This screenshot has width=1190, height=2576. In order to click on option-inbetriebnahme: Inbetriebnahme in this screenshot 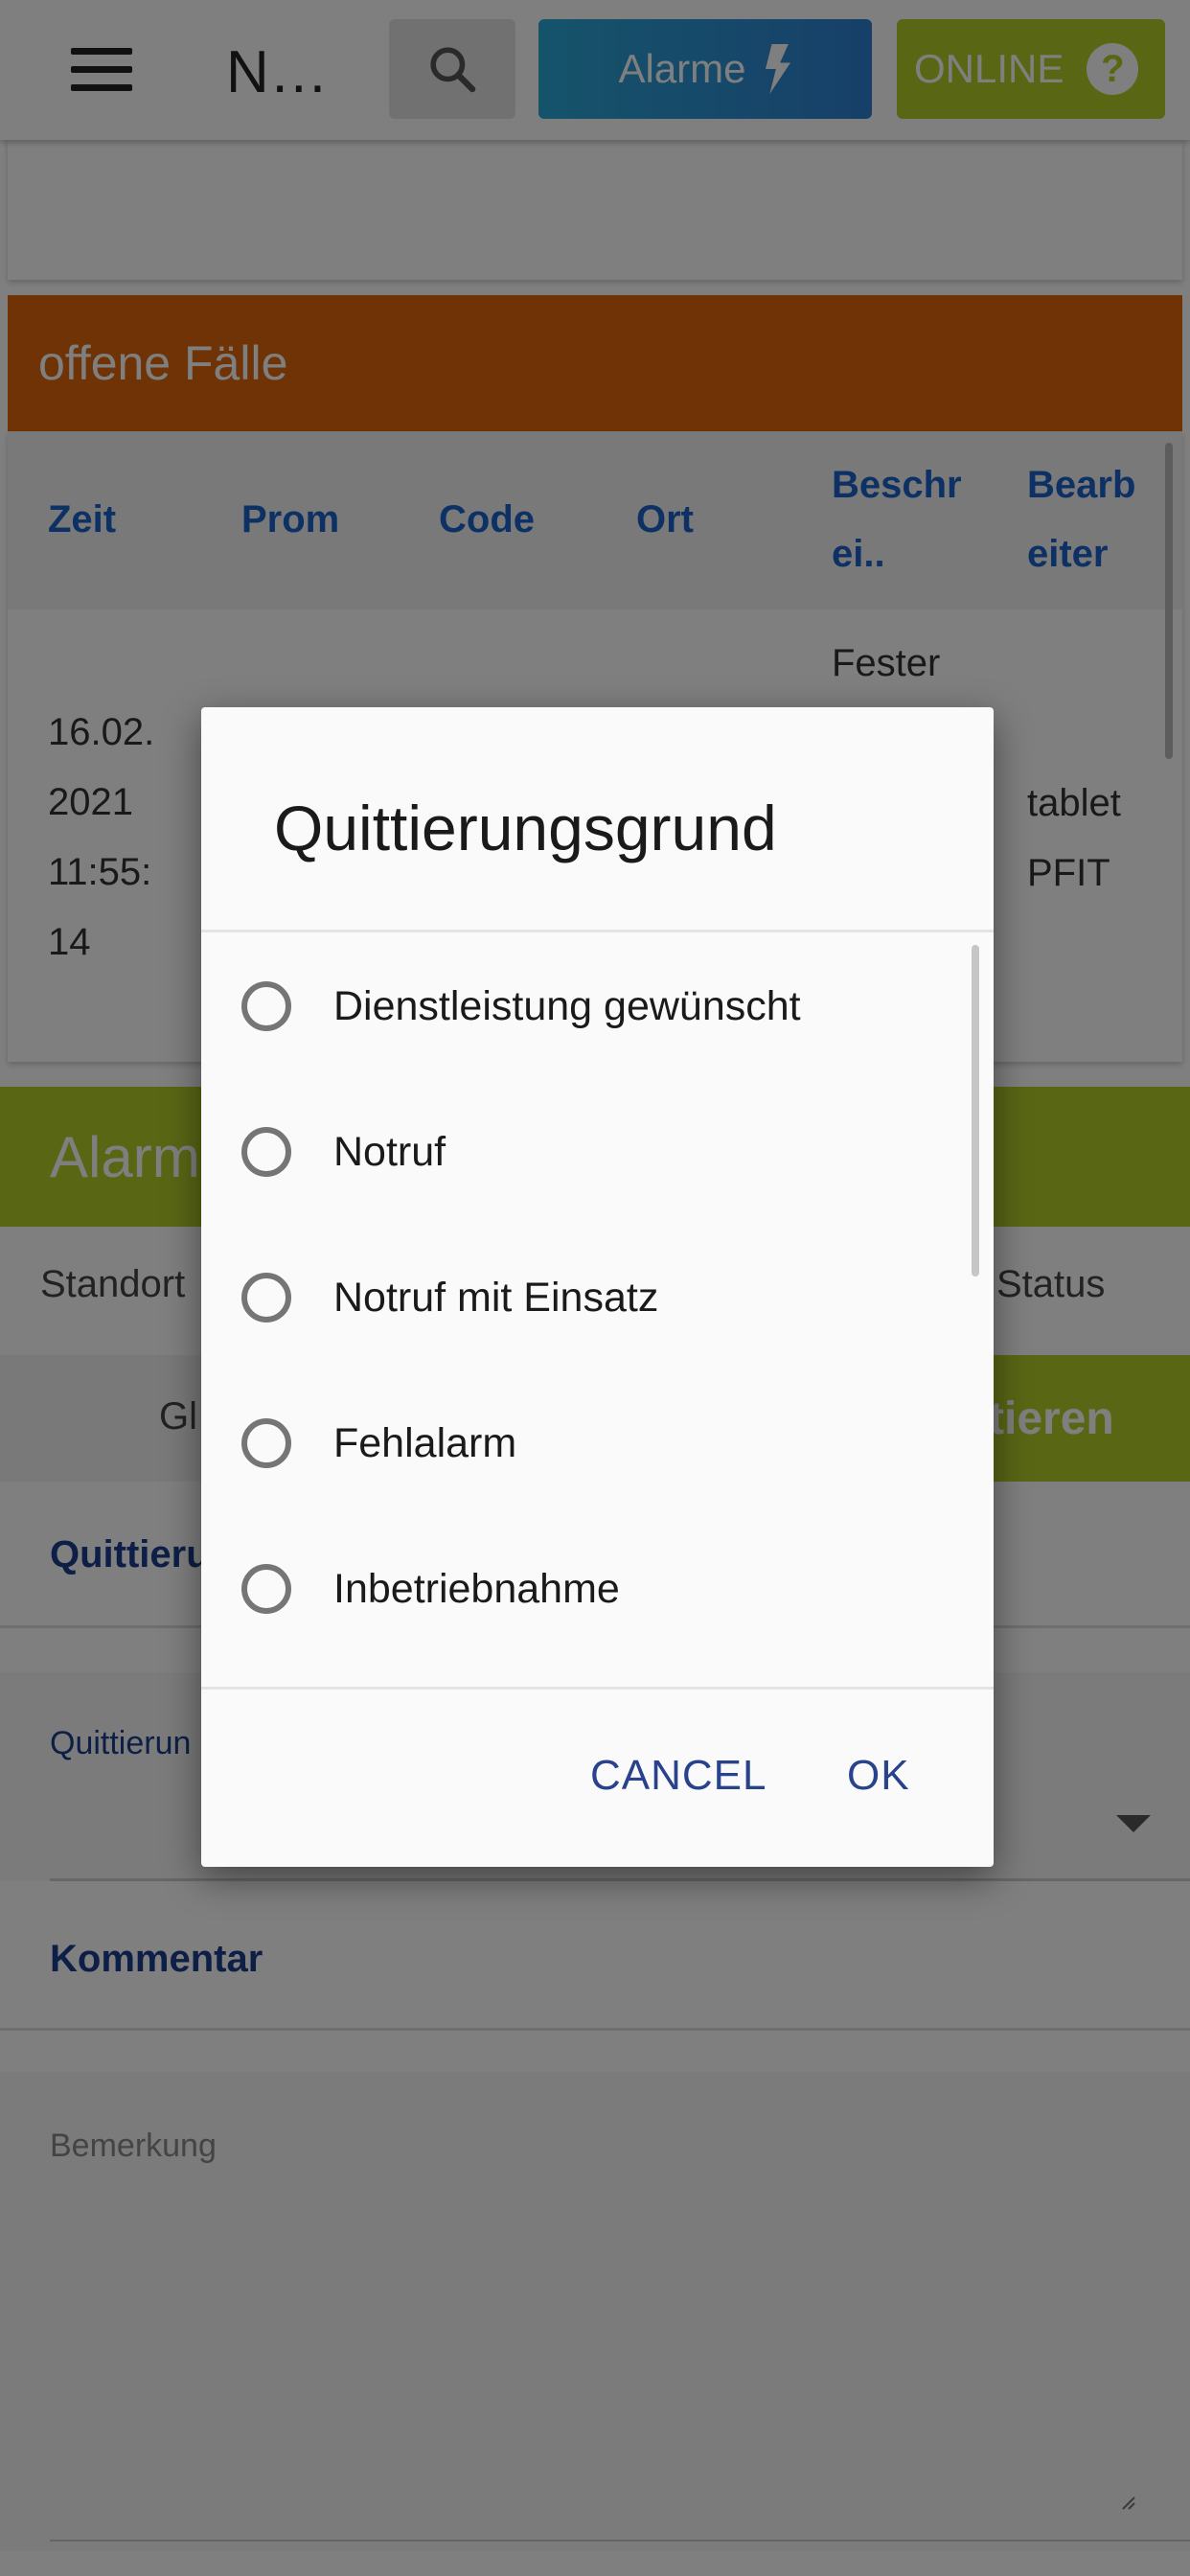, I will do `click(579, 1589)`.